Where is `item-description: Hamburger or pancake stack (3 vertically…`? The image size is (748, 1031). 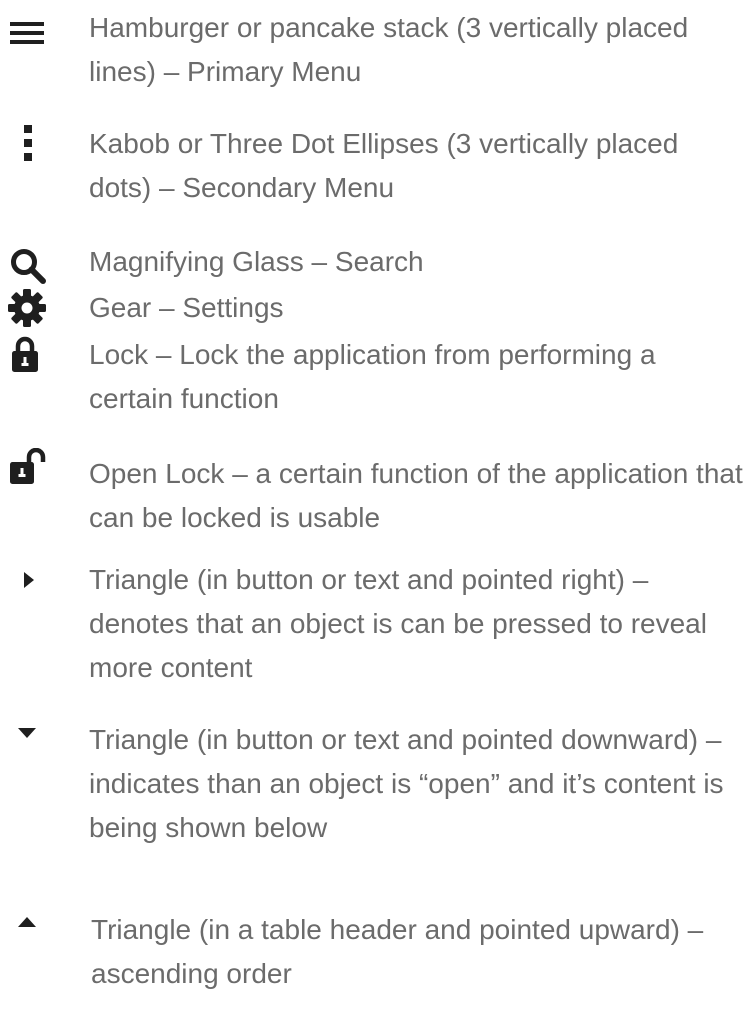
item-description: Hamburger or pancake stack (3 vertically… is located at coordinates (389, 49).